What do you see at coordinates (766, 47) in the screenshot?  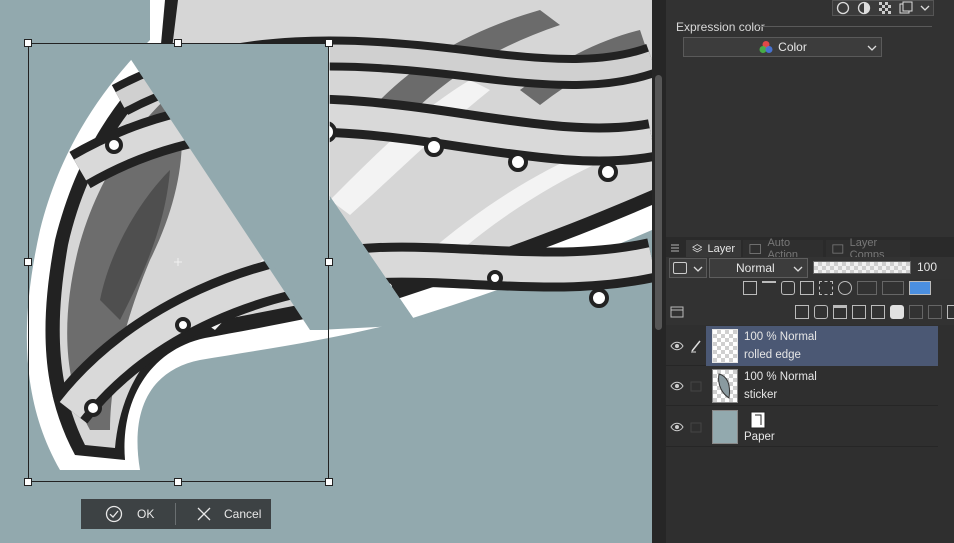 I see `color-dots-icon` at bounding box center [766, 47].